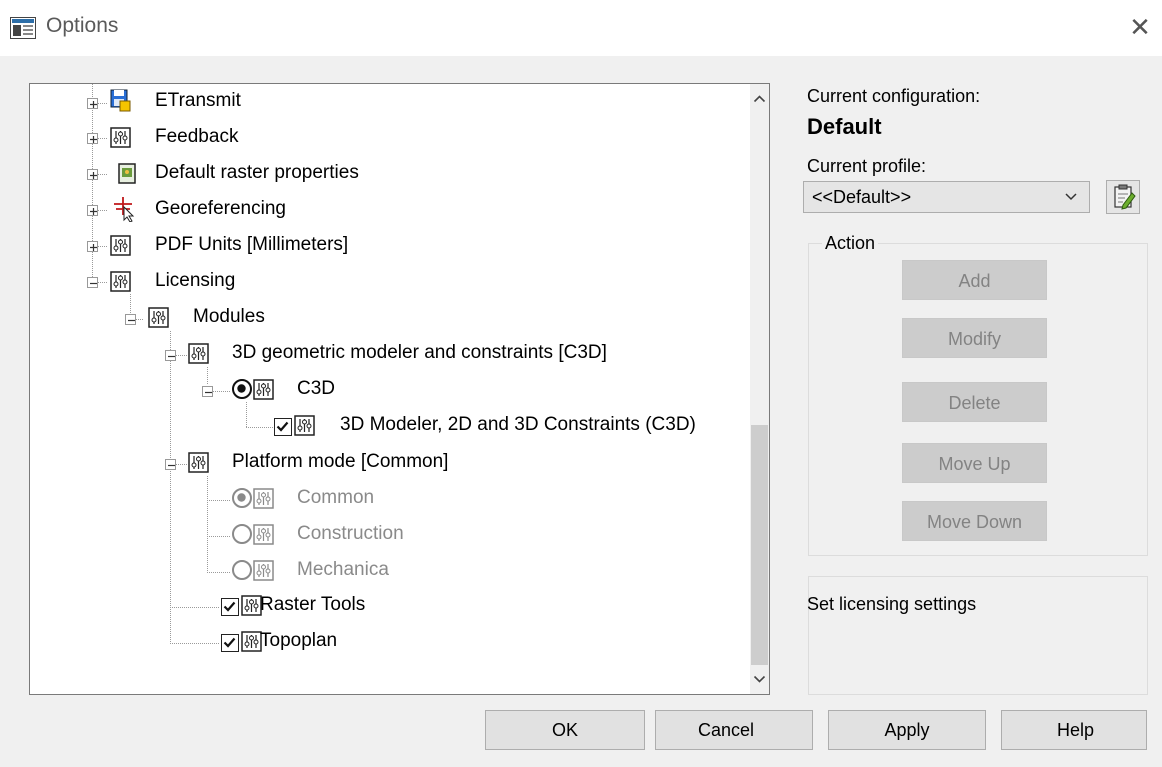  Describe the element at coordinates (198, 101) in the screenshot. I see `tree-item-etransmit: ETransmit` at that location.